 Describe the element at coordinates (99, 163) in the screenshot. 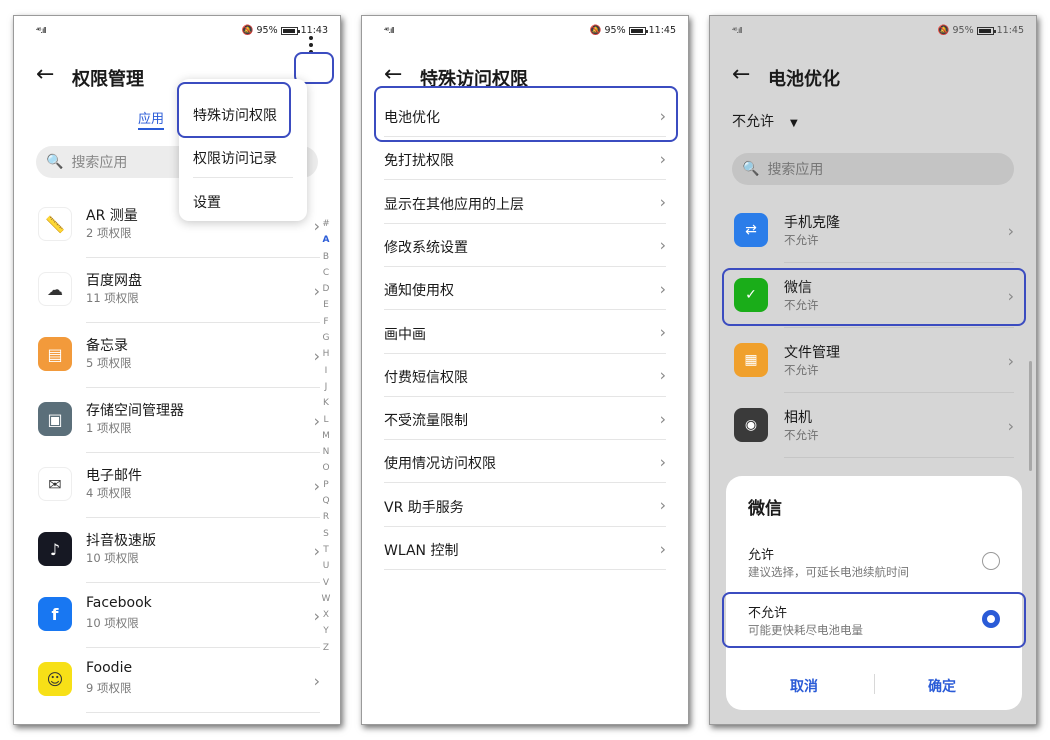

I see `search-placeholder: 搜索应用` at that location.